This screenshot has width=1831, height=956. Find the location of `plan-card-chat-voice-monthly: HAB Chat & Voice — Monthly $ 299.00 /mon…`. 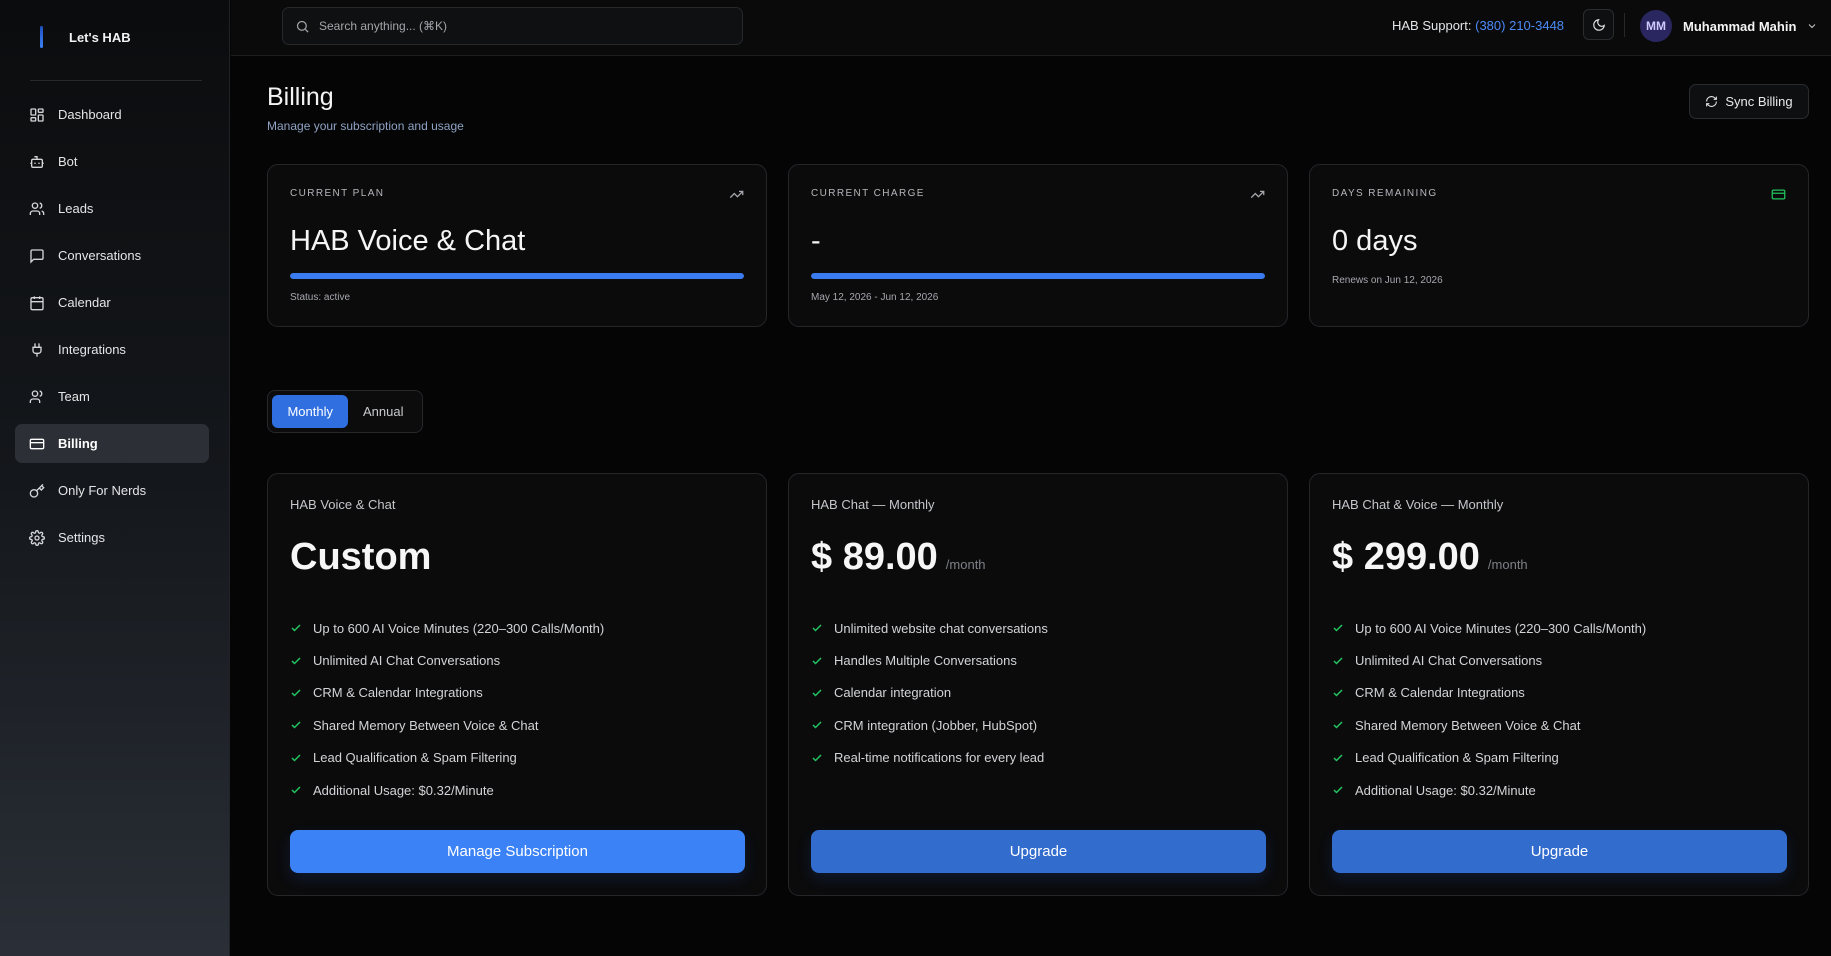

plan-card-chat-voice-monthly: HAB Chat & Voice — Monthly $ 299.00 /mon… is located at coordinates (1559, 684).